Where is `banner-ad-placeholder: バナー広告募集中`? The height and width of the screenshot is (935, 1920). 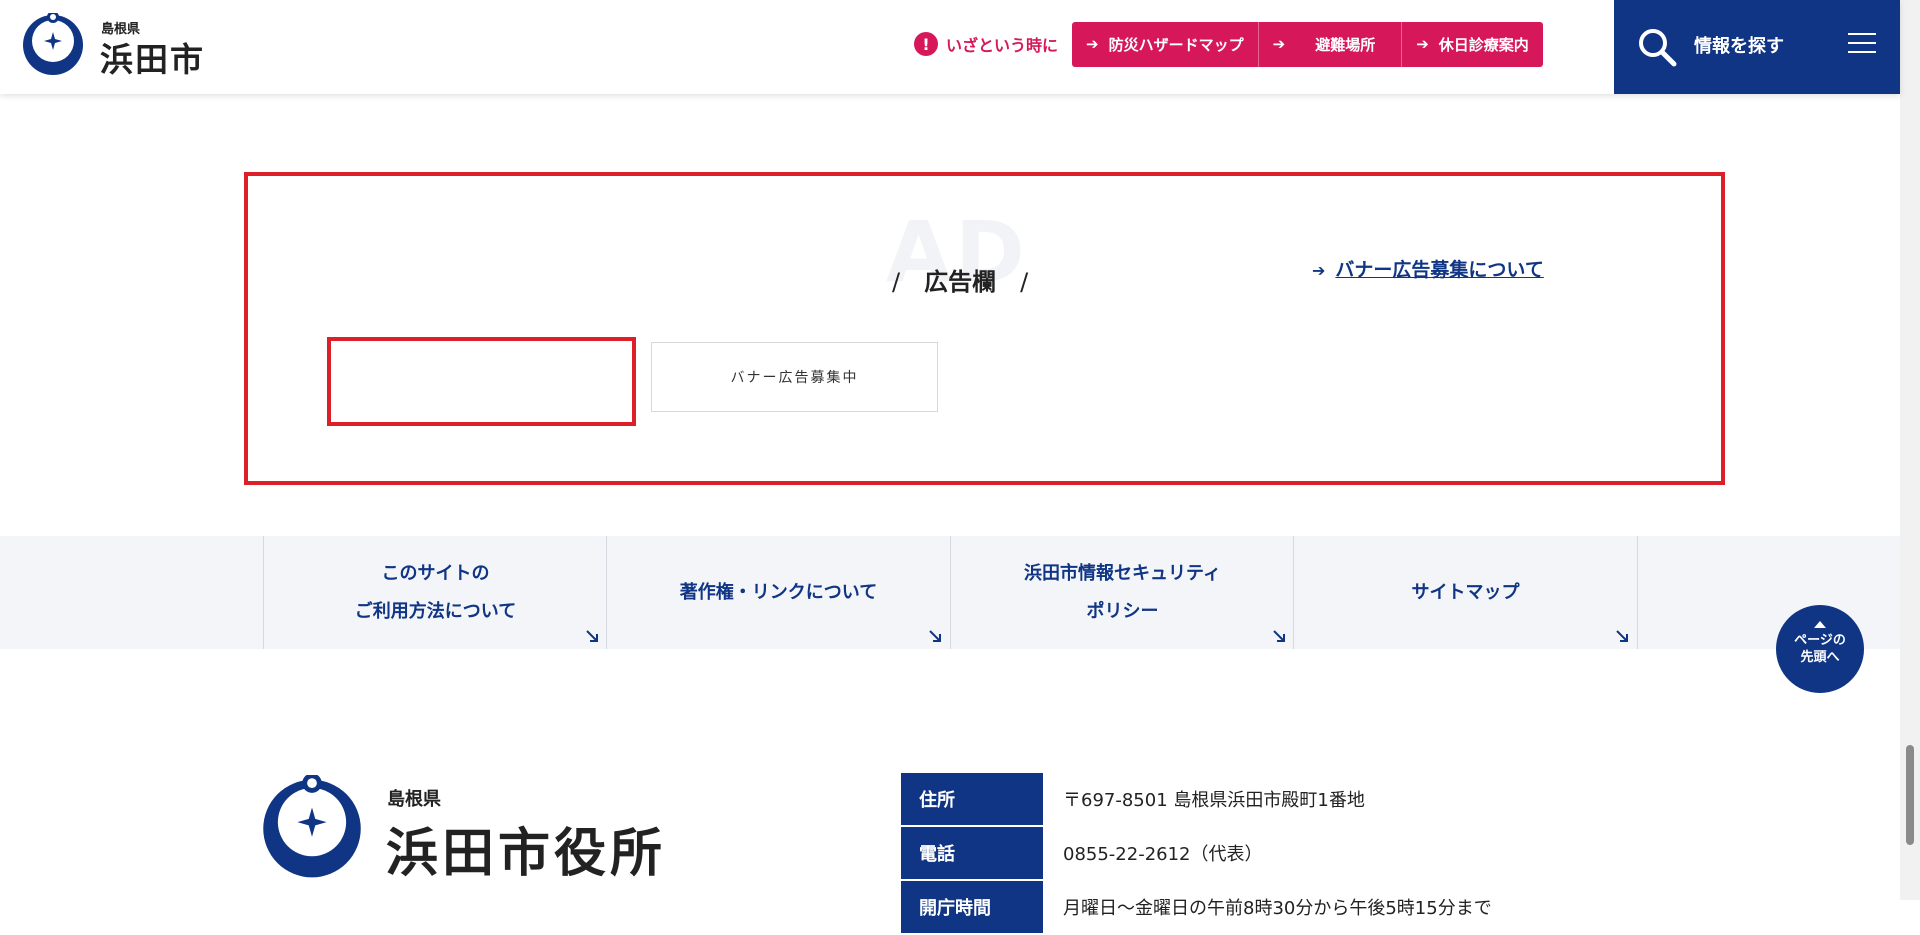
banner-ad-placeholder: バナー広告募集中 is located at coordinates (794, 377).